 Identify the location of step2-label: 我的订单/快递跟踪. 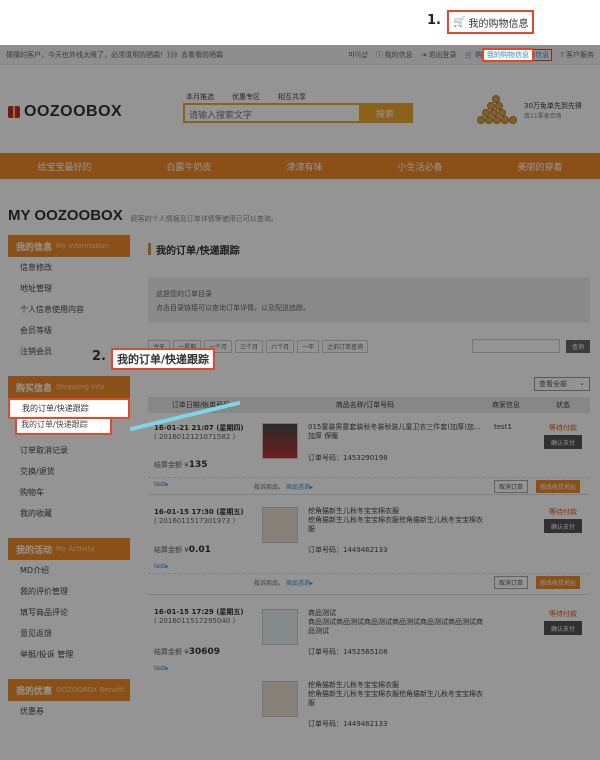
(163, 359).